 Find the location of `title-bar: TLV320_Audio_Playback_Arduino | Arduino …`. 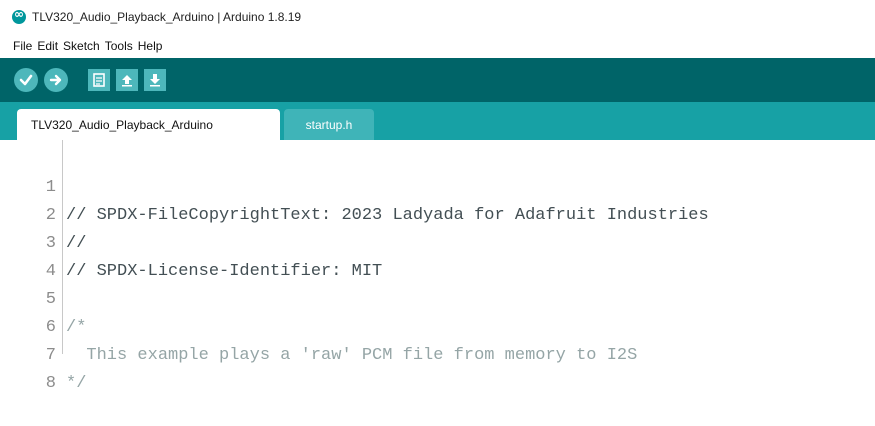

title-bar: TLV320_Audio_Playback_Arduino | Arduino … is located at coordinates (437, 17).